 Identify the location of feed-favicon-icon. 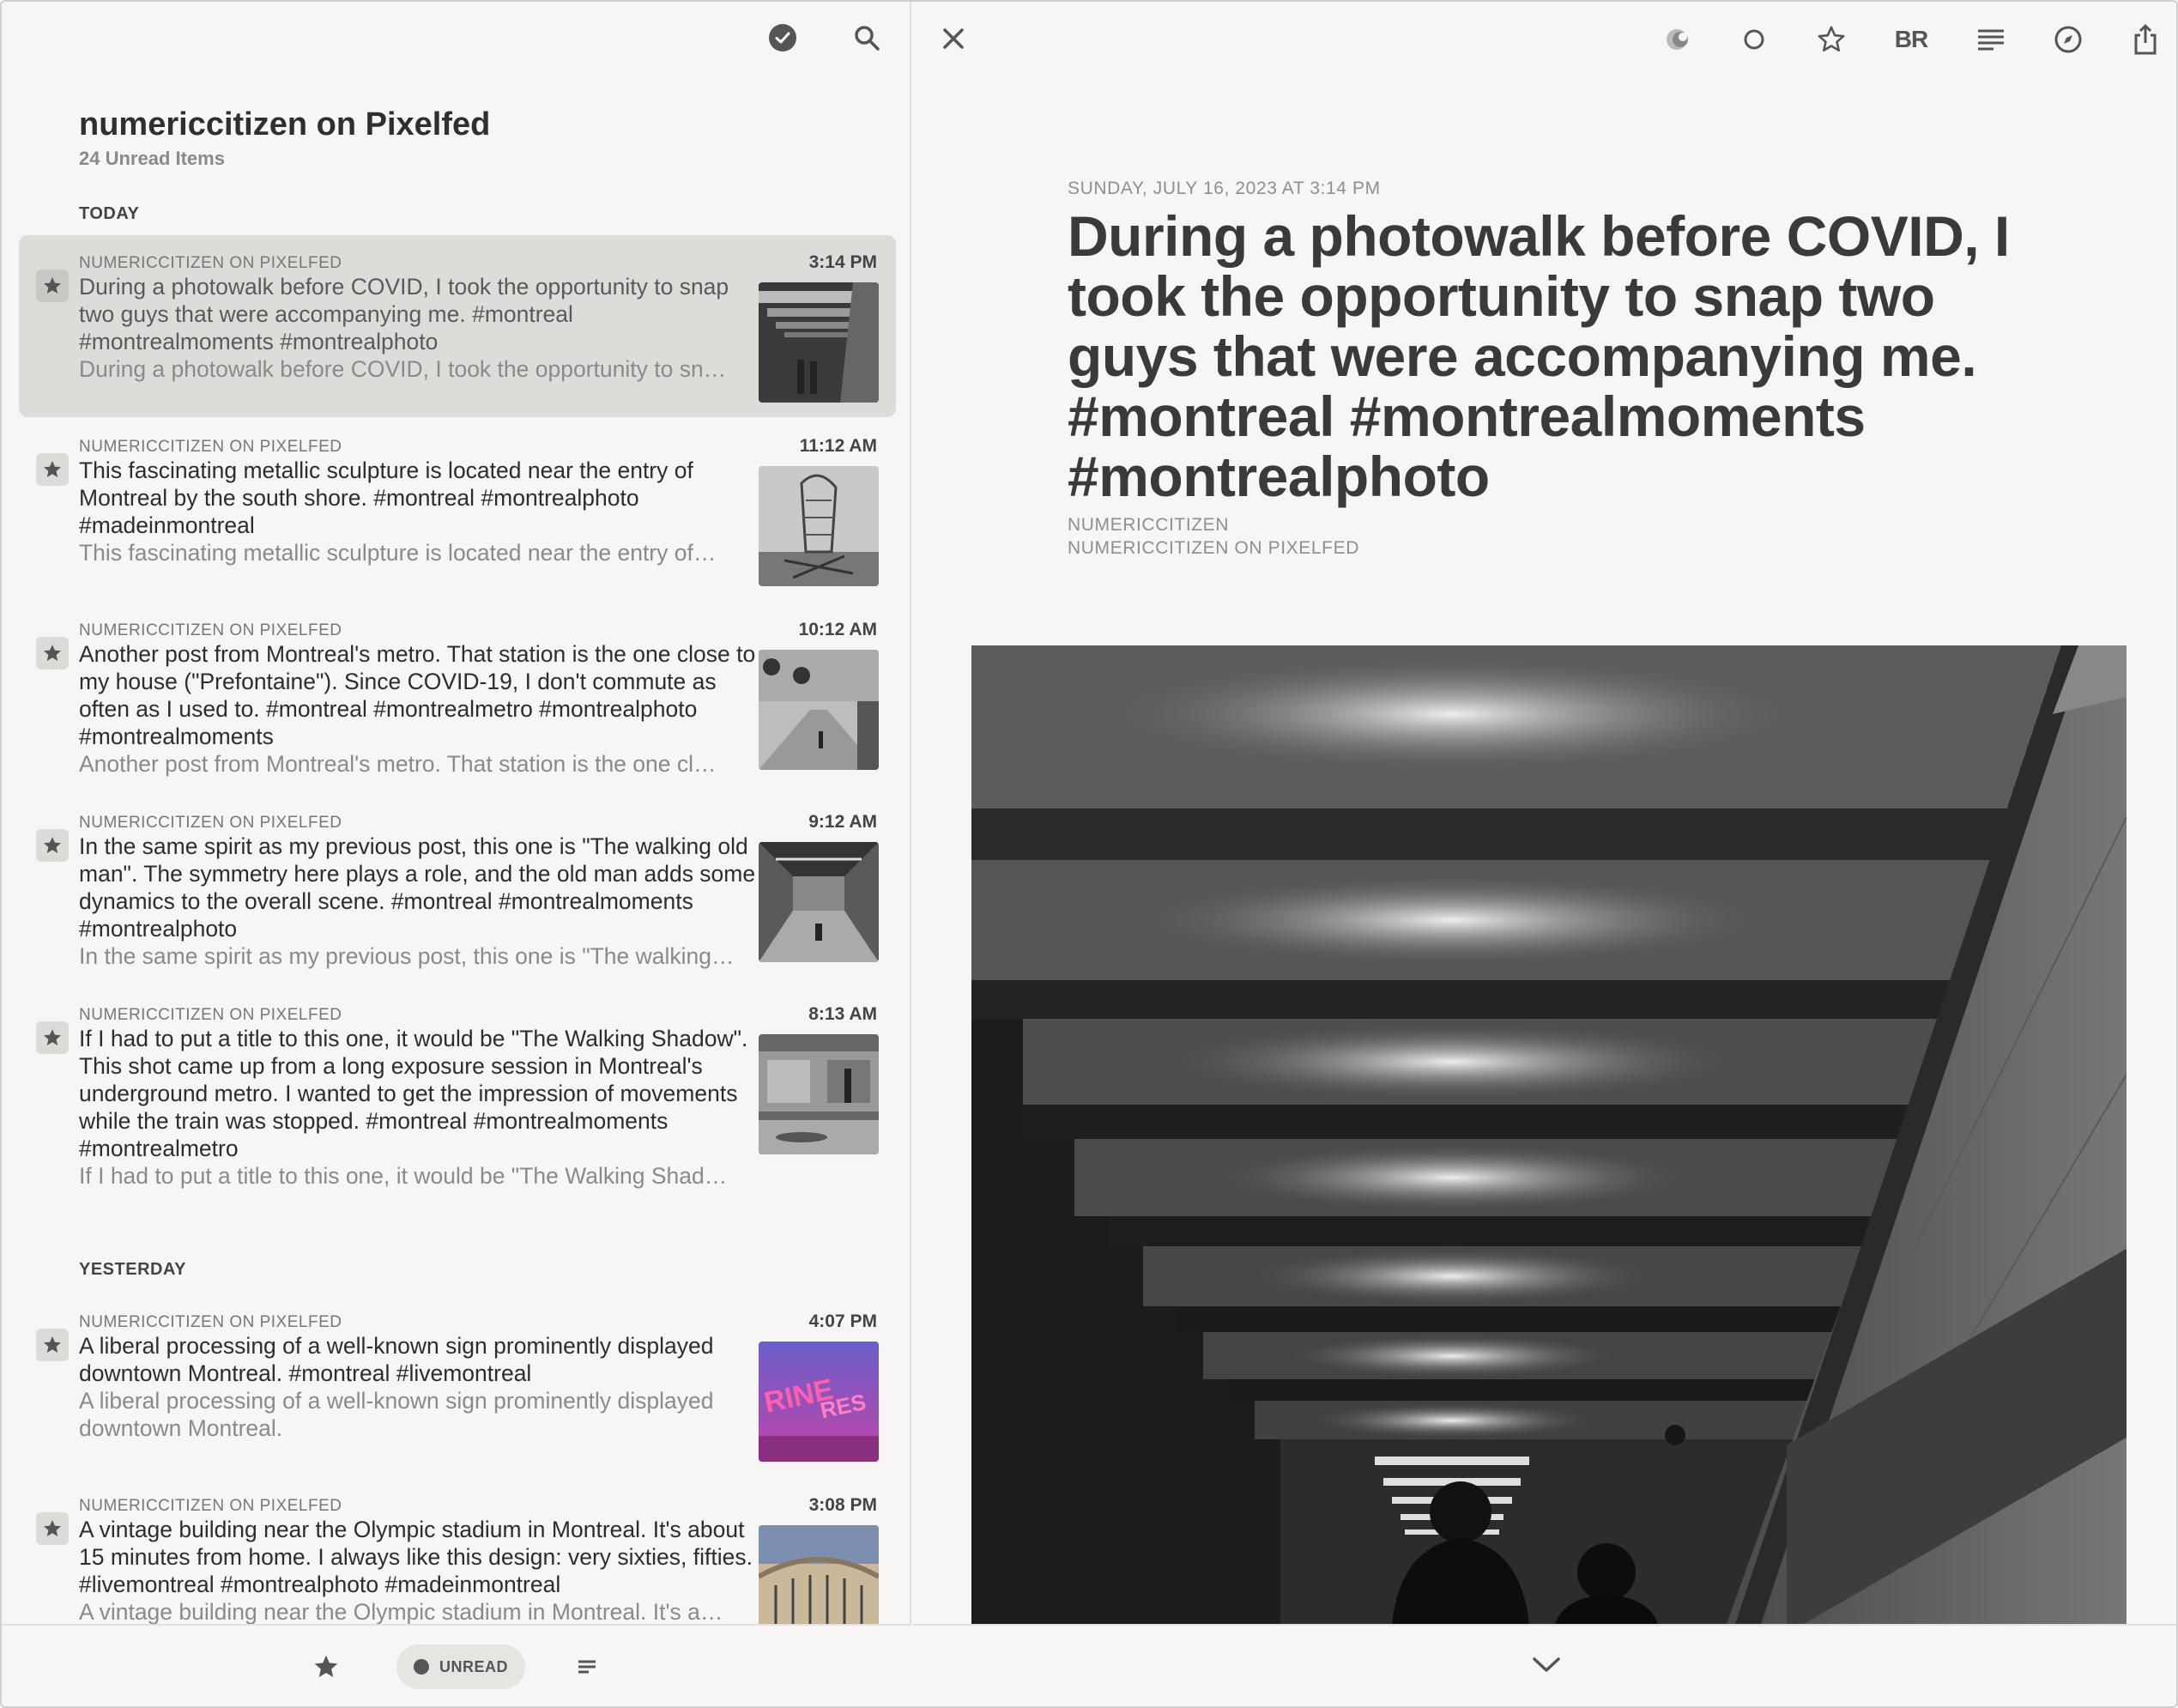
(1677, 40).